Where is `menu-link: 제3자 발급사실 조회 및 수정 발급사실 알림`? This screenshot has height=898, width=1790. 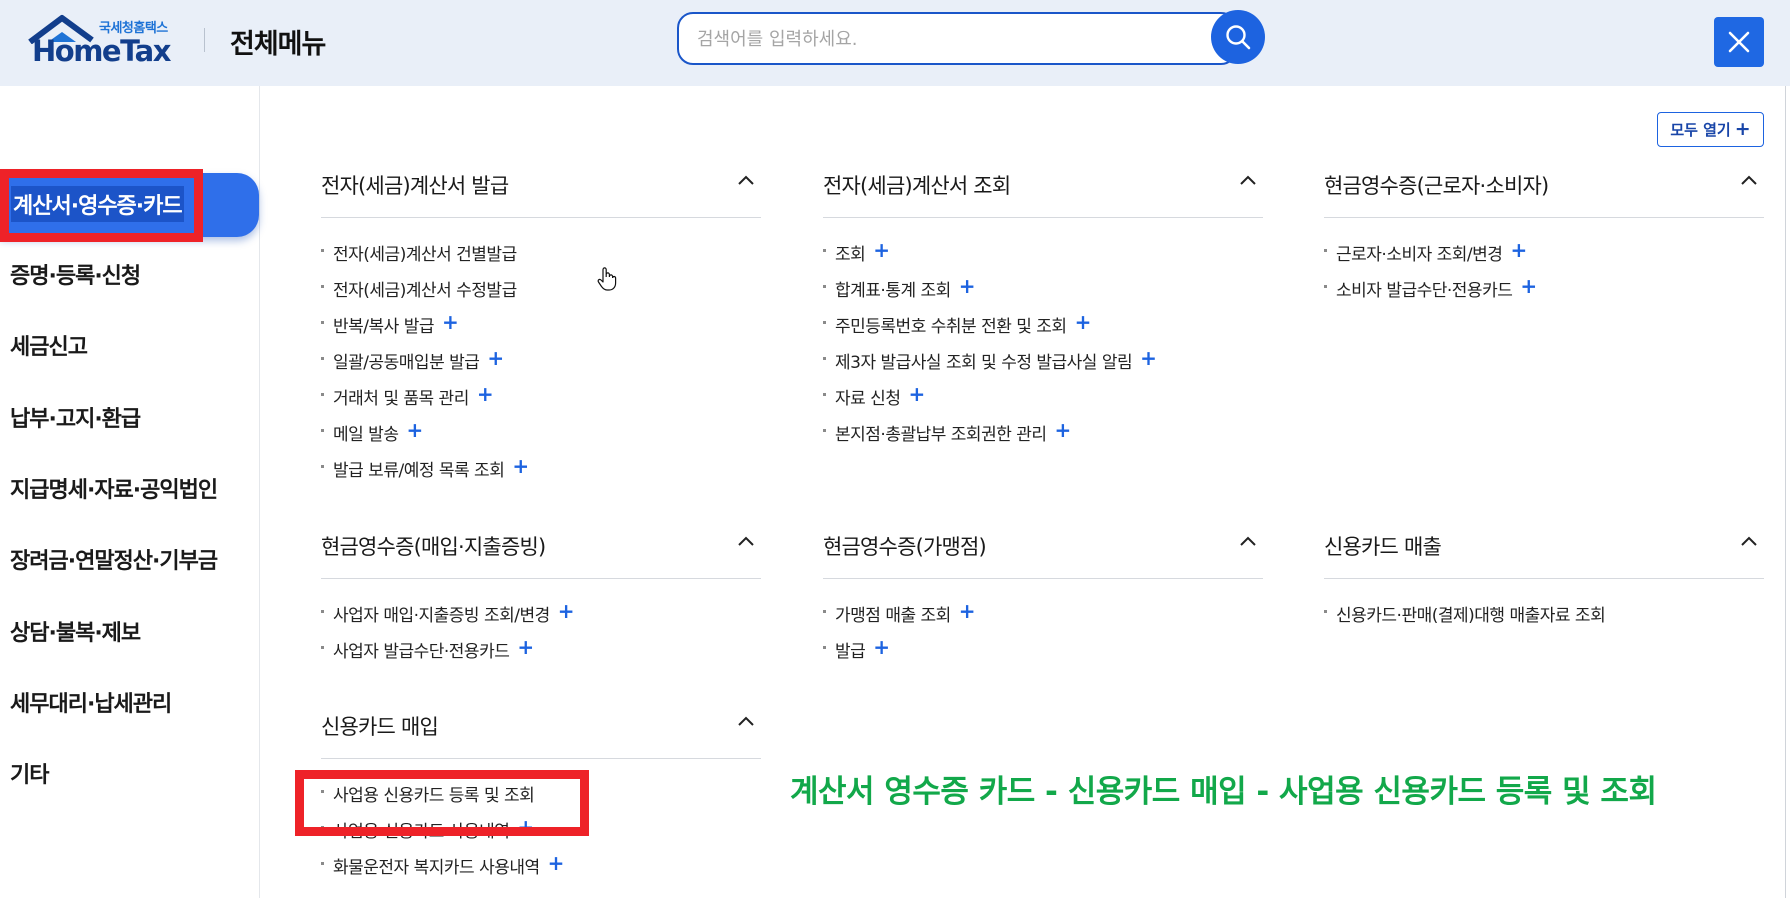
menu-link: 제3자 발급사실 조회 및 수정 발급사실 알림 is located at coordinates (984, 360).